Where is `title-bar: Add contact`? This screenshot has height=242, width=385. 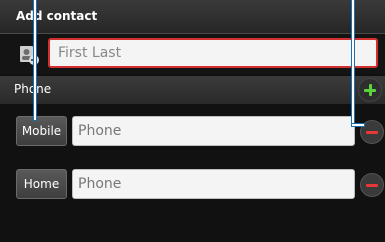 title-bar: Add contact is located at coordinates (192, 17).